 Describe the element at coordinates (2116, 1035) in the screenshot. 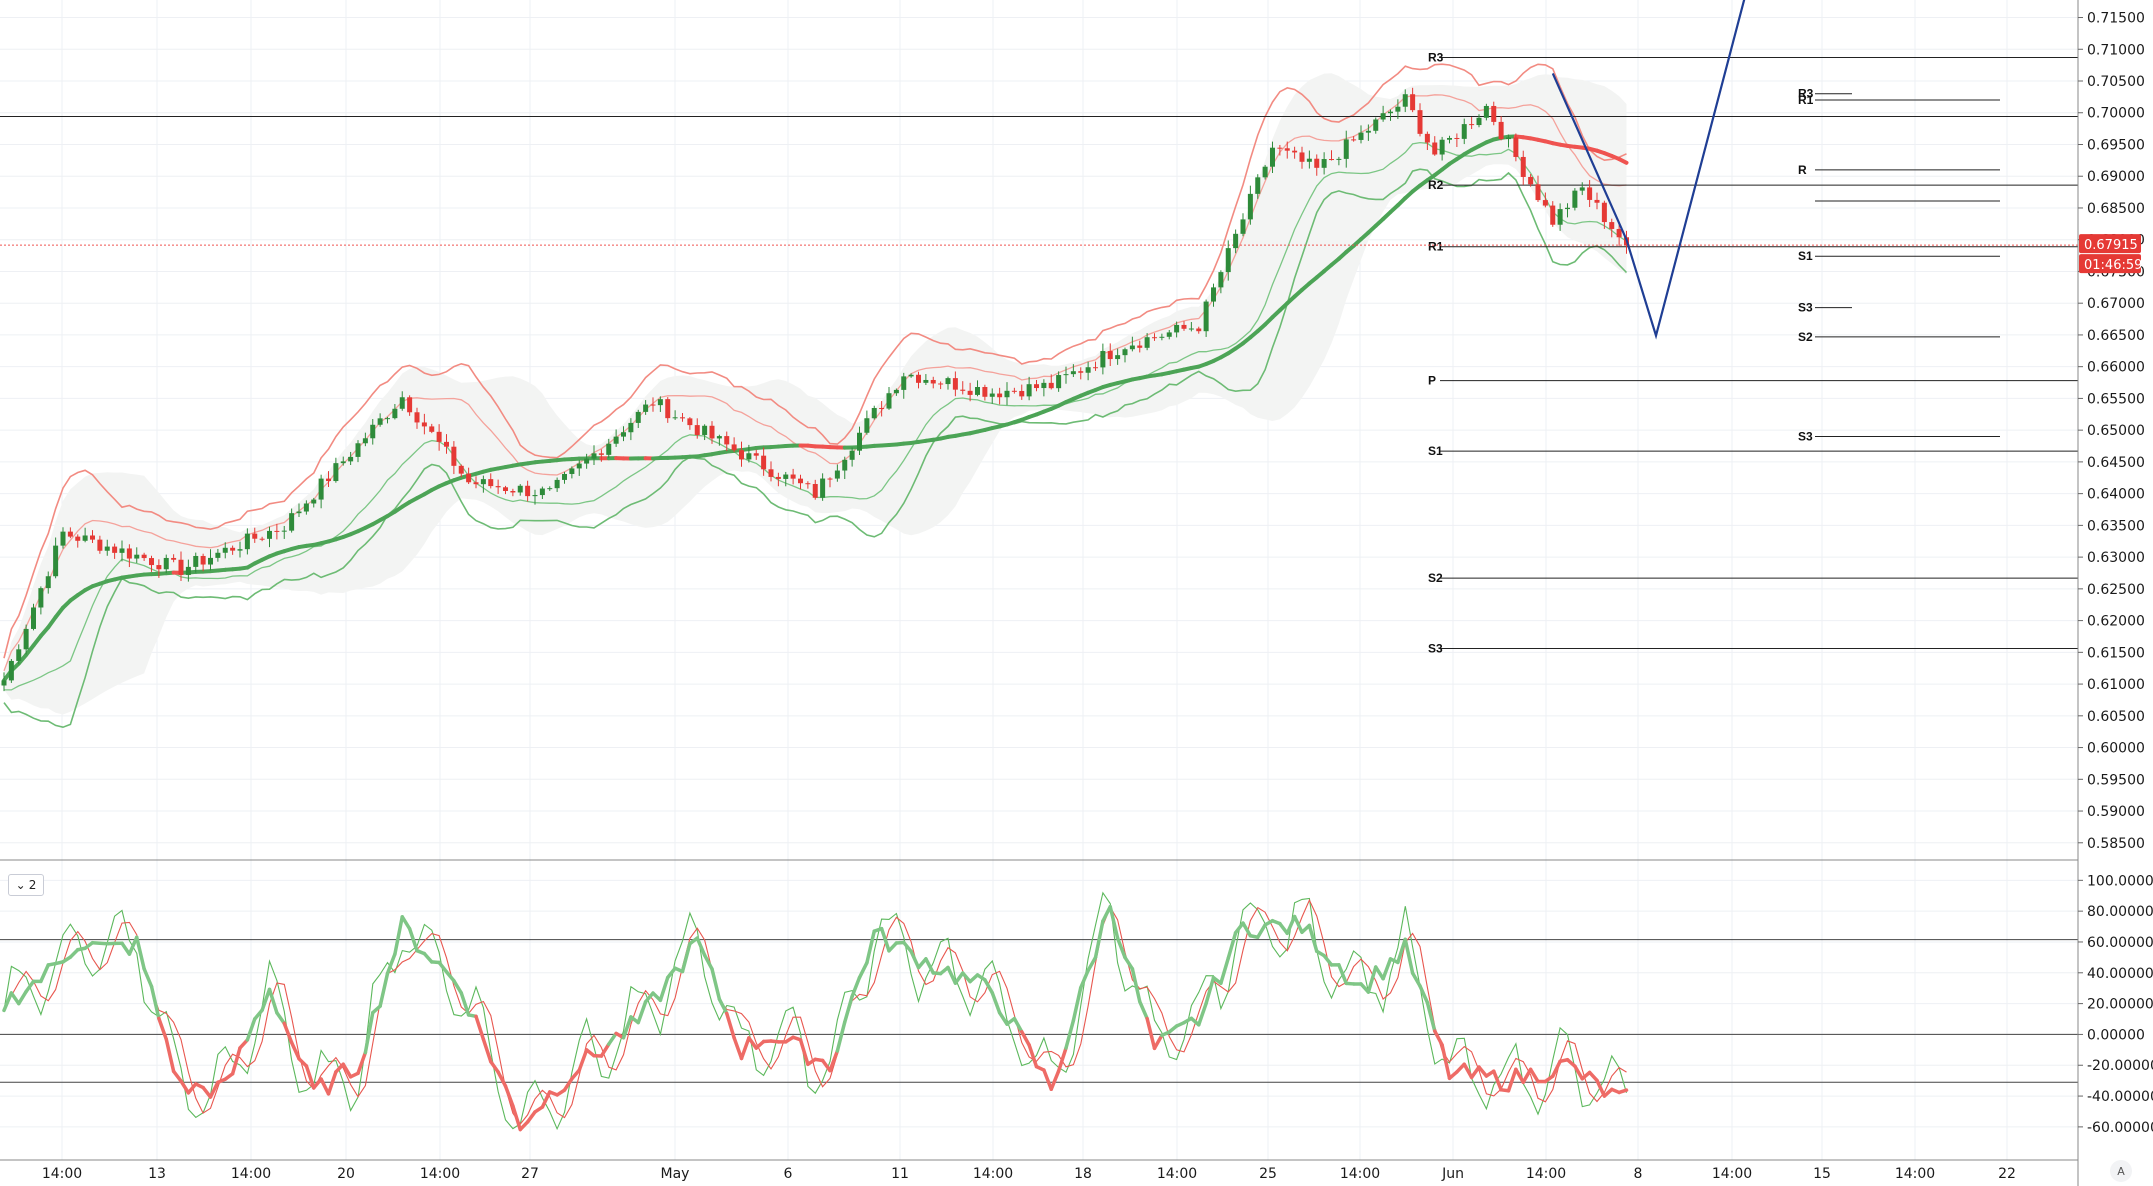

I see `osc-tick-label: 0.00000` at that location.